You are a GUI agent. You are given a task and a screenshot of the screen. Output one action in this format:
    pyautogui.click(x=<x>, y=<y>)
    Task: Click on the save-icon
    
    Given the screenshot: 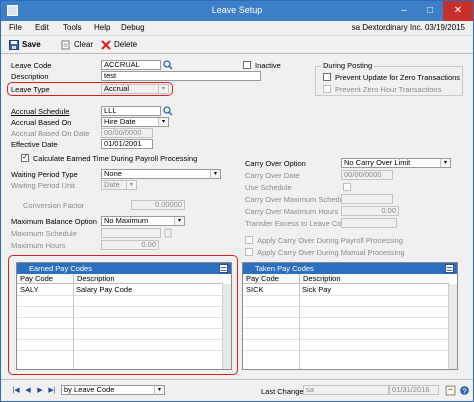 What is the action you would take?
    pyautogui.click(x=14, y=44)
    